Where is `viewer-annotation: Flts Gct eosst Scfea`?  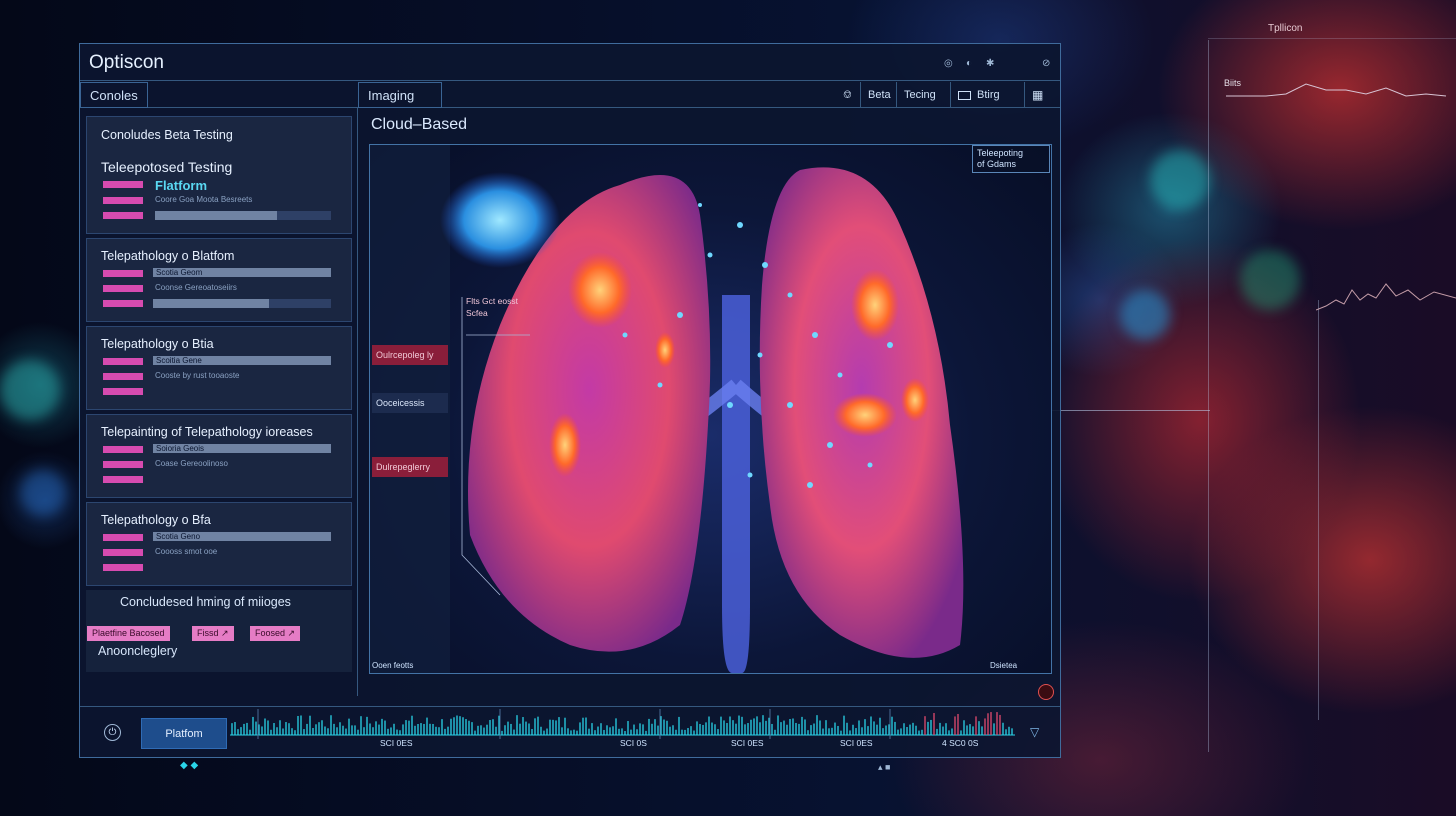
viewer-annotation: Flts Gct eosst Scfea is located at coordinates (492, 307).